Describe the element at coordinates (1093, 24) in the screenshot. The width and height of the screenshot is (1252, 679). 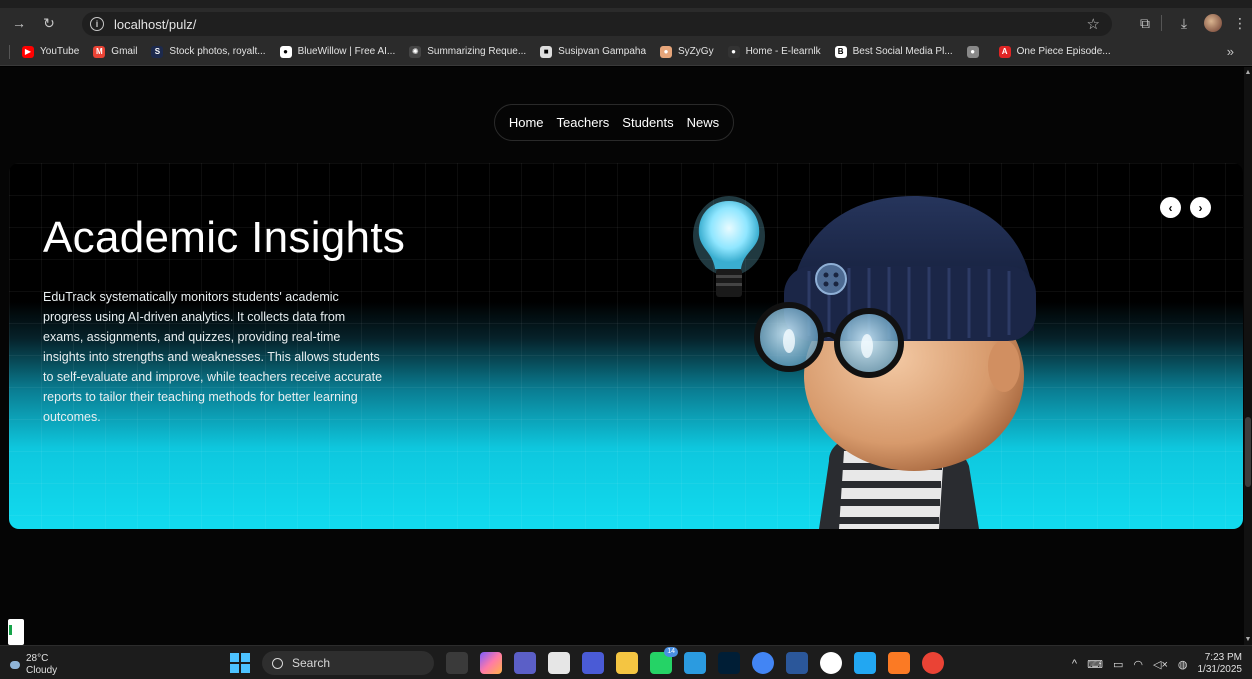
I see `bookmark-star-icon: ☆` at that location.